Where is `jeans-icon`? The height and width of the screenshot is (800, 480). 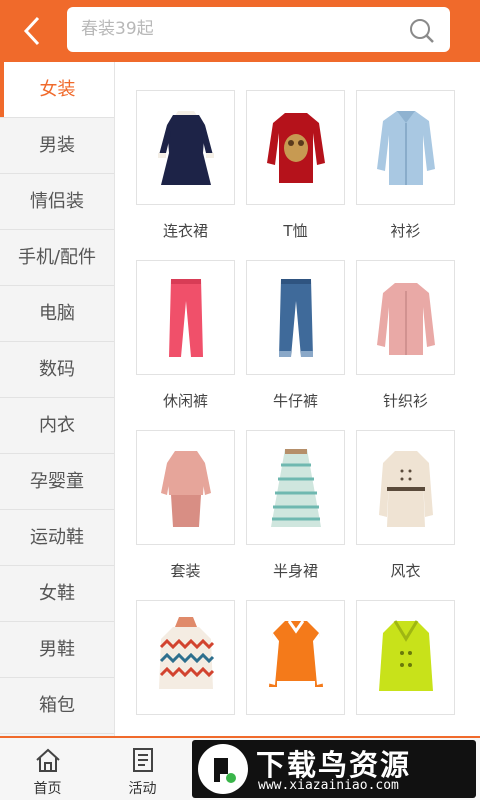 jeans-icon is located at coordinates (295, 317).